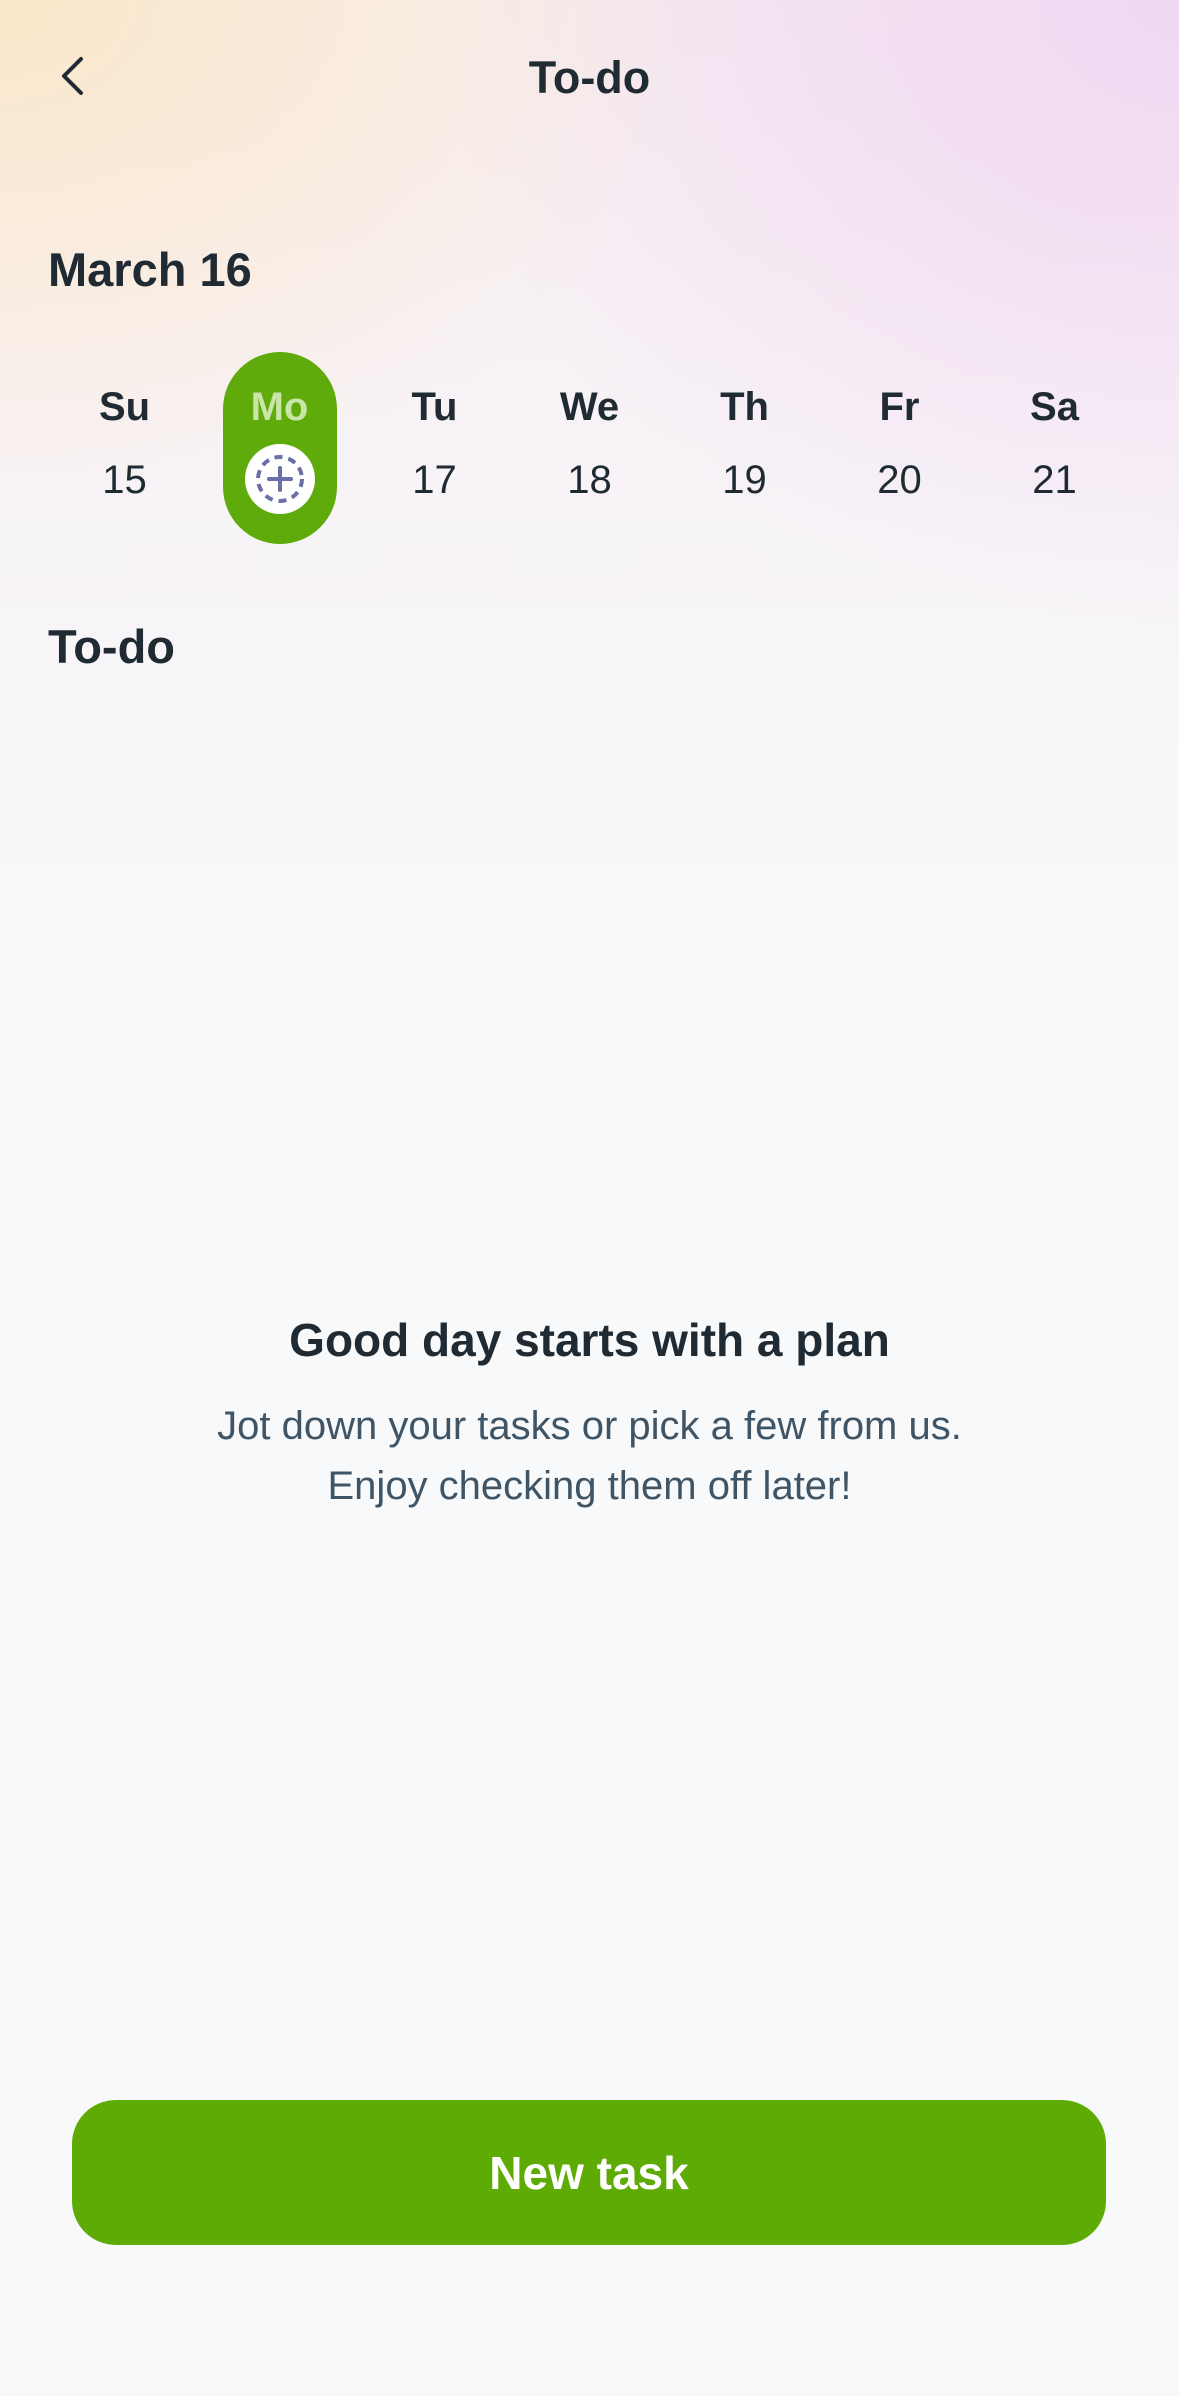 This screenshot has width=1179, height=2396. What do you see at coordinates (434, 407) in the screenshot?
I see `day-name: Tu` at bounding box center [434, 407].